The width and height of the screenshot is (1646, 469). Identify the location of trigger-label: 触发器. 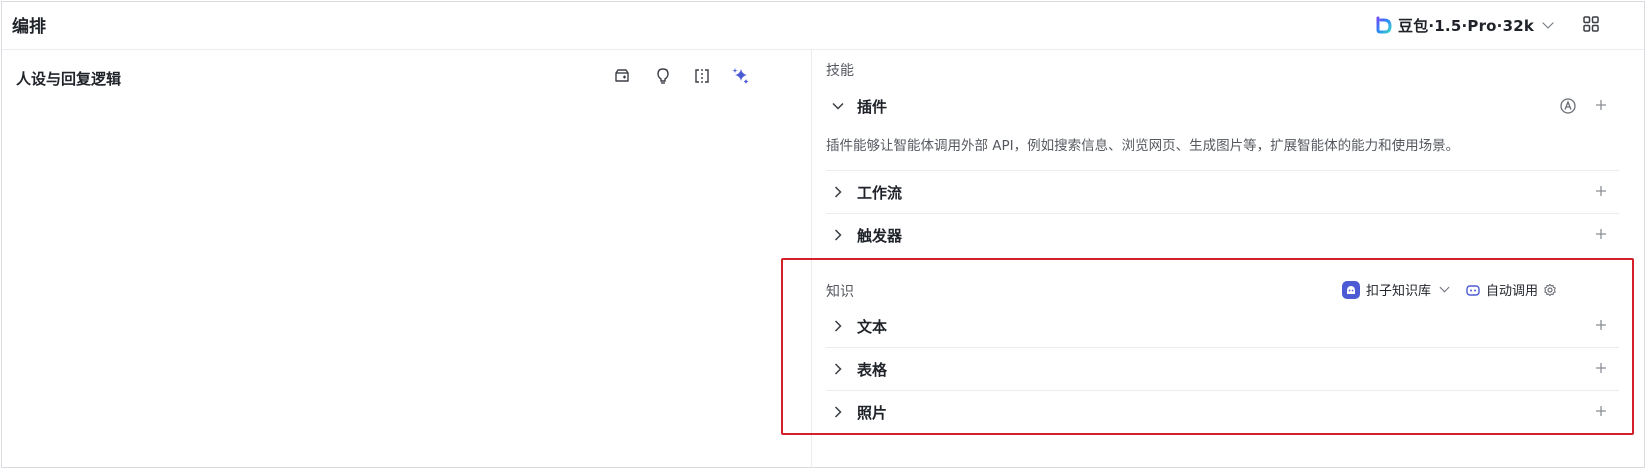
(880, 235).